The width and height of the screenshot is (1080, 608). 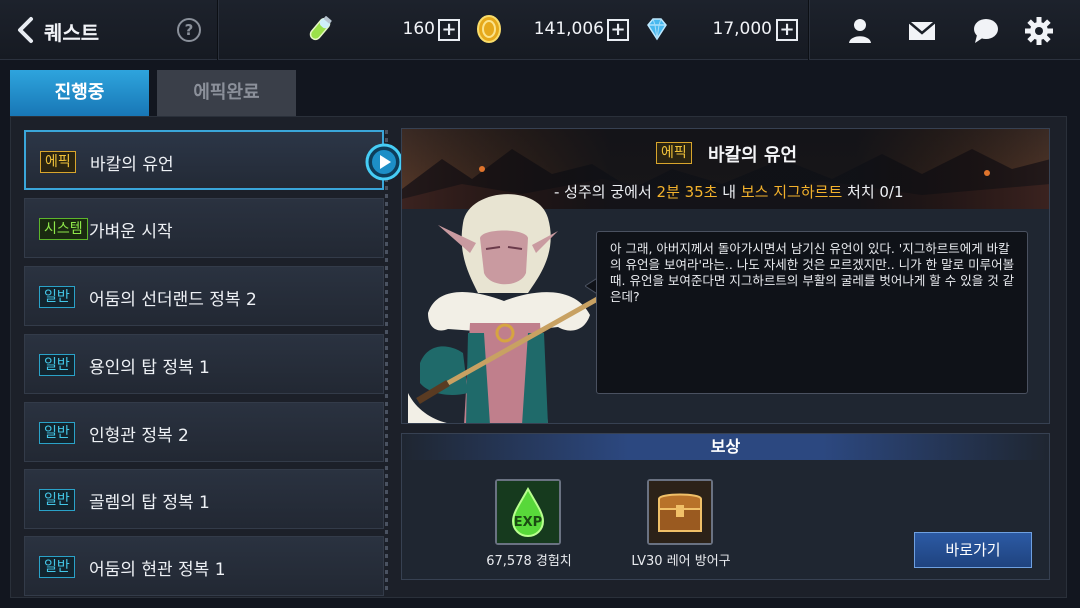 What do you see at coordinates (384, 162) in the screenshot?
I see `play-arrow-icon` at bounding box center [384, 162].